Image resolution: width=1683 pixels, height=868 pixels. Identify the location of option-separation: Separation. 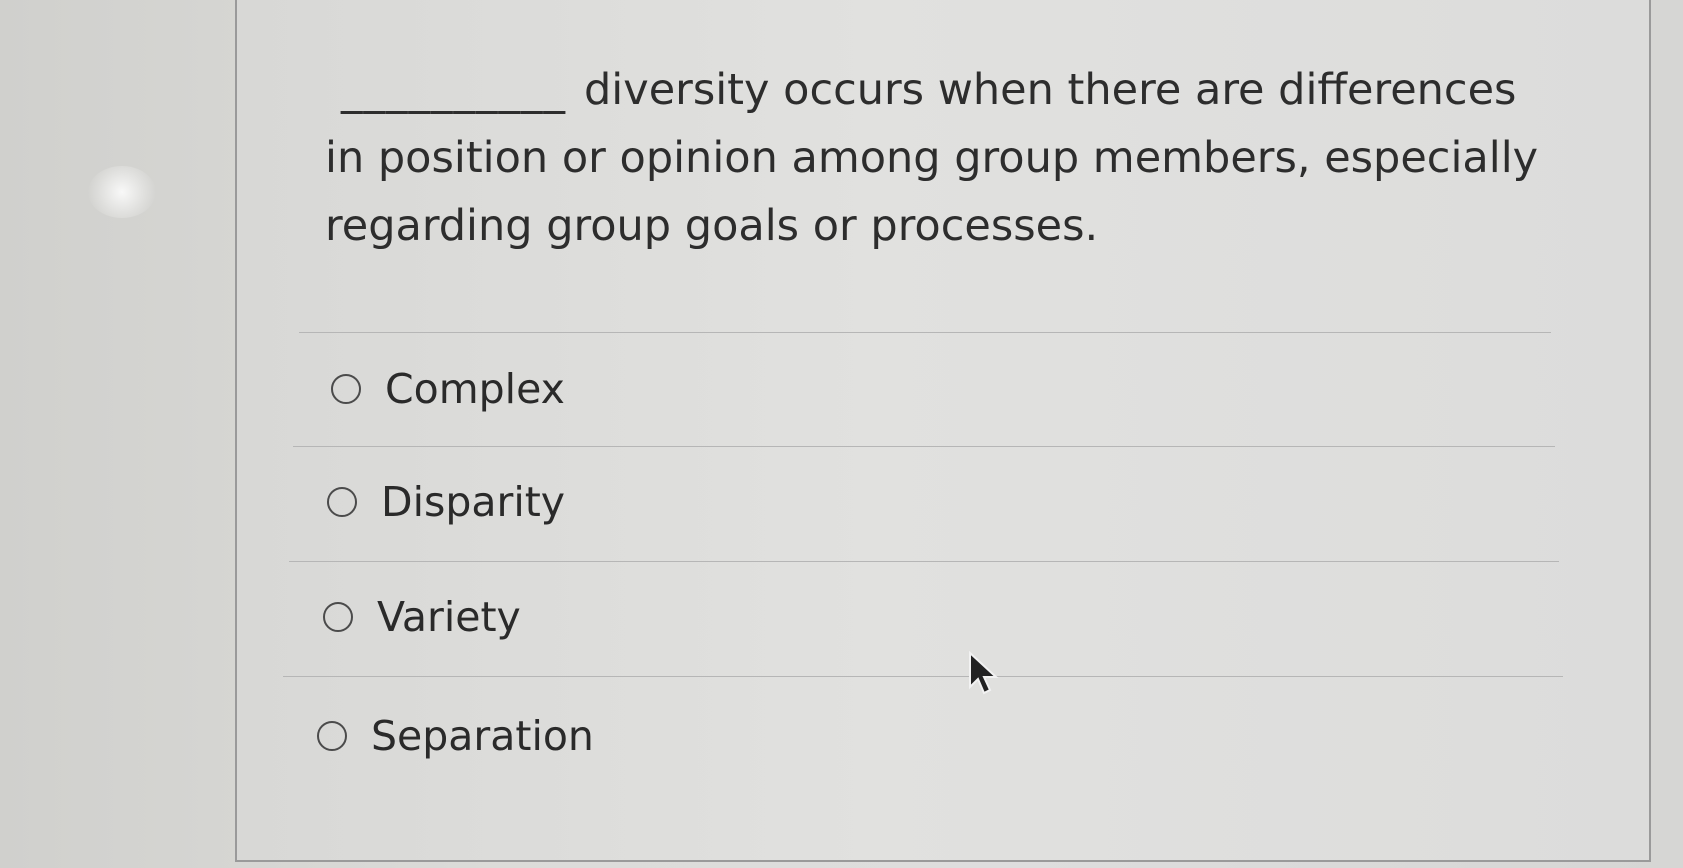
(455, 736).